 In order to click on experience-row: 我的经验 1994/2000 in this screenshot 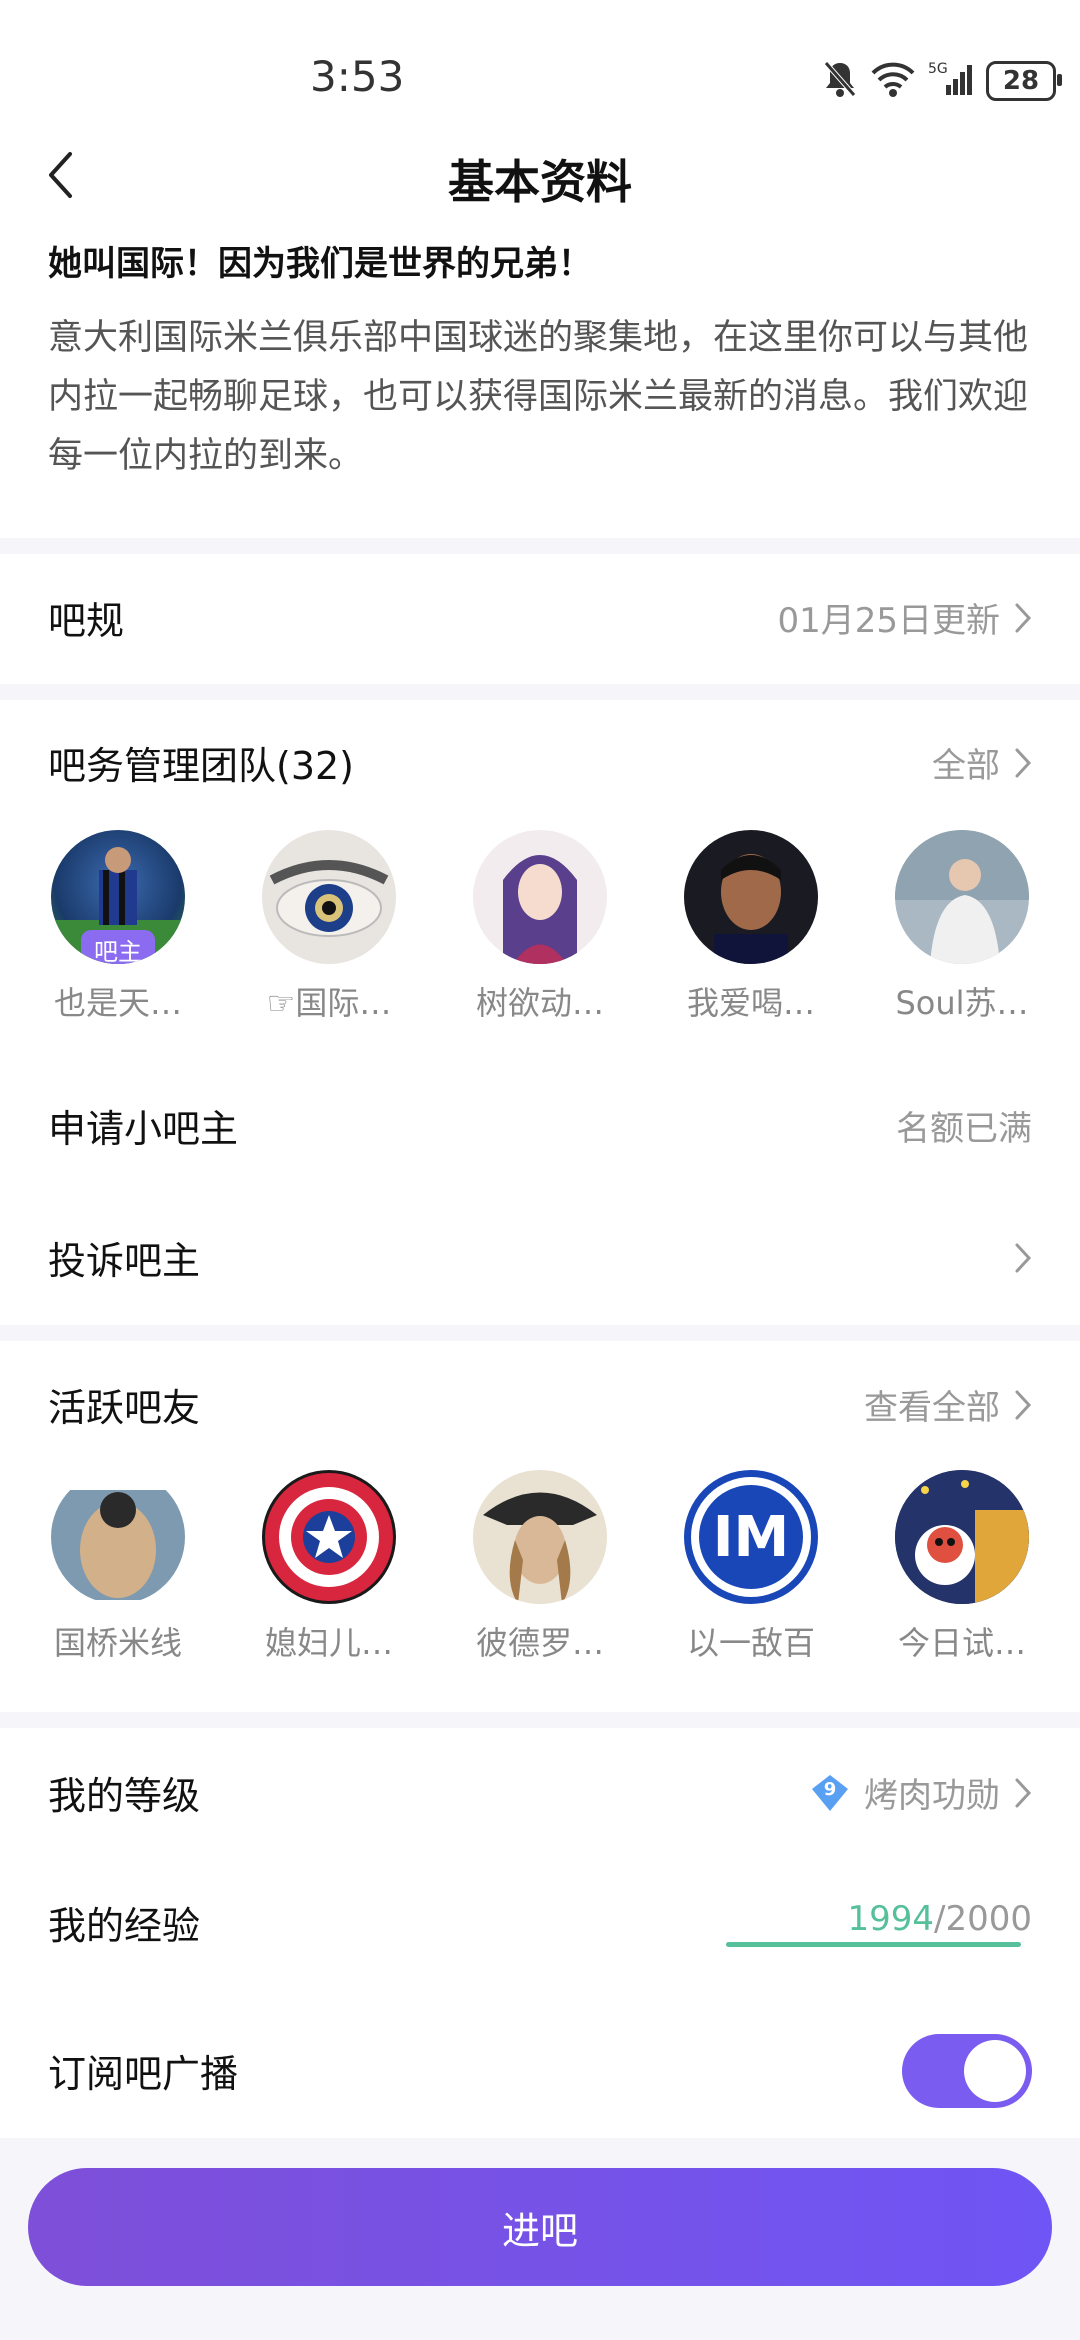, I will do `click(540, 1922)`.